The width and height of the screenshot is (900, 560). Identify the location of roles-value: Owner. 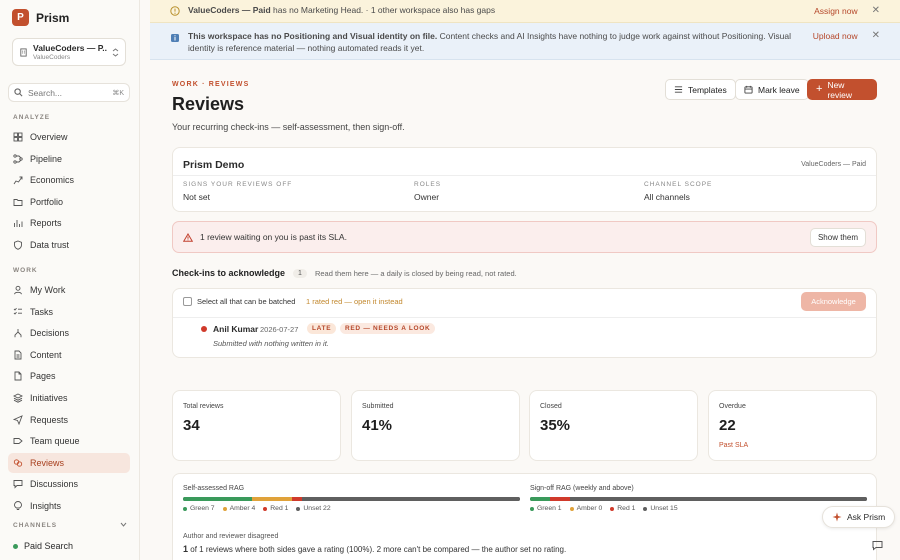
(427, 197).